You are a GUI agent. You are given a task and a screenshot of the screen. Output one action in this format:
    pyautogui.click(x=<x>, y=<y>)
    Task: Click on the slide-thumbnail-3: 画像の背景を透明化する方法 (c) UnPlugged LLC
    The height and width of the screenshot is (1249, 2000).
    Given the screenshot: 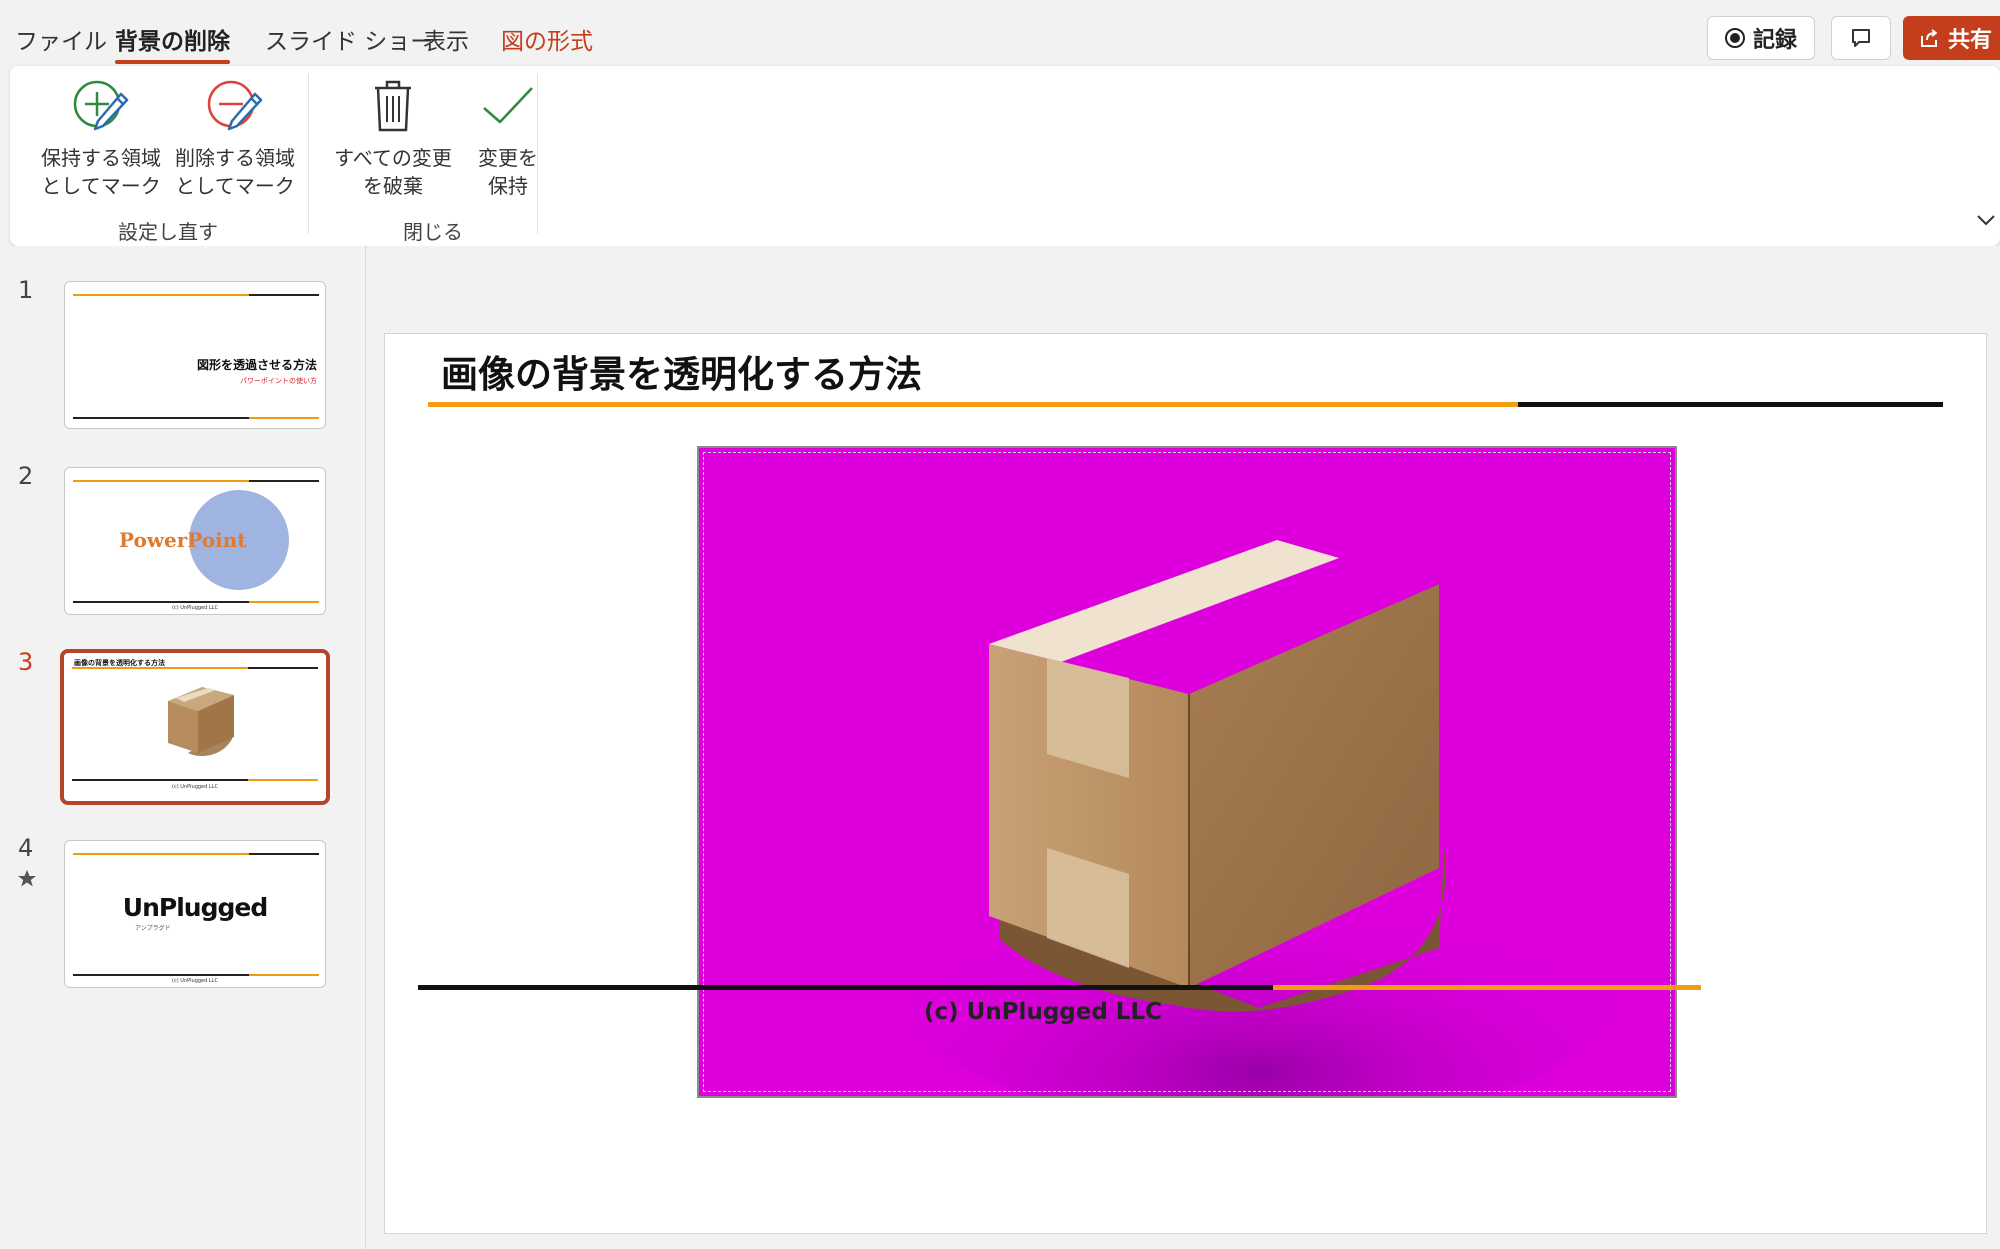 What is the action you would take?
    pyautogui.click(x=195, y=727)
    